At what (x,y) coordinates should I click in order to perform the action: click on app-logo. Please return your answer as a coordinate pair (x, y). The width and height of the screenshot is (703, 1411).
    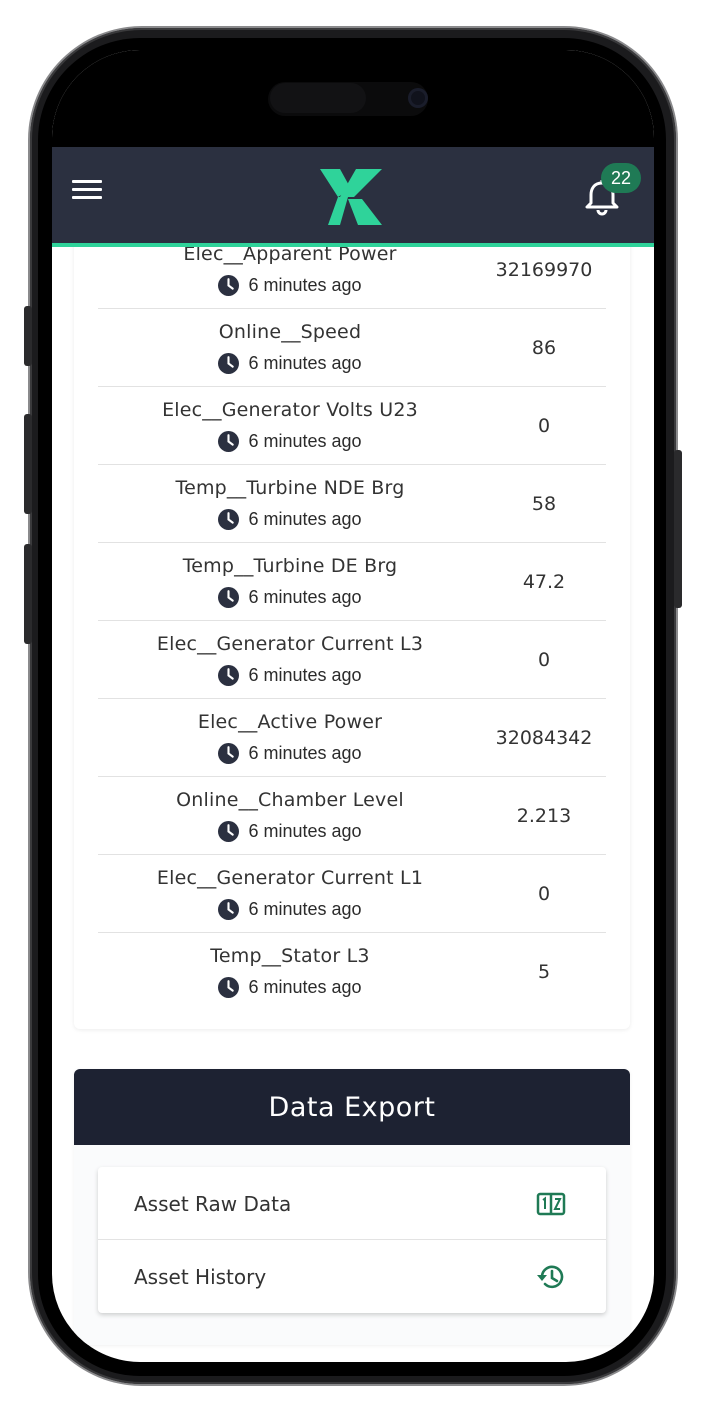
    Looking at the image, I should click on (351, 197).